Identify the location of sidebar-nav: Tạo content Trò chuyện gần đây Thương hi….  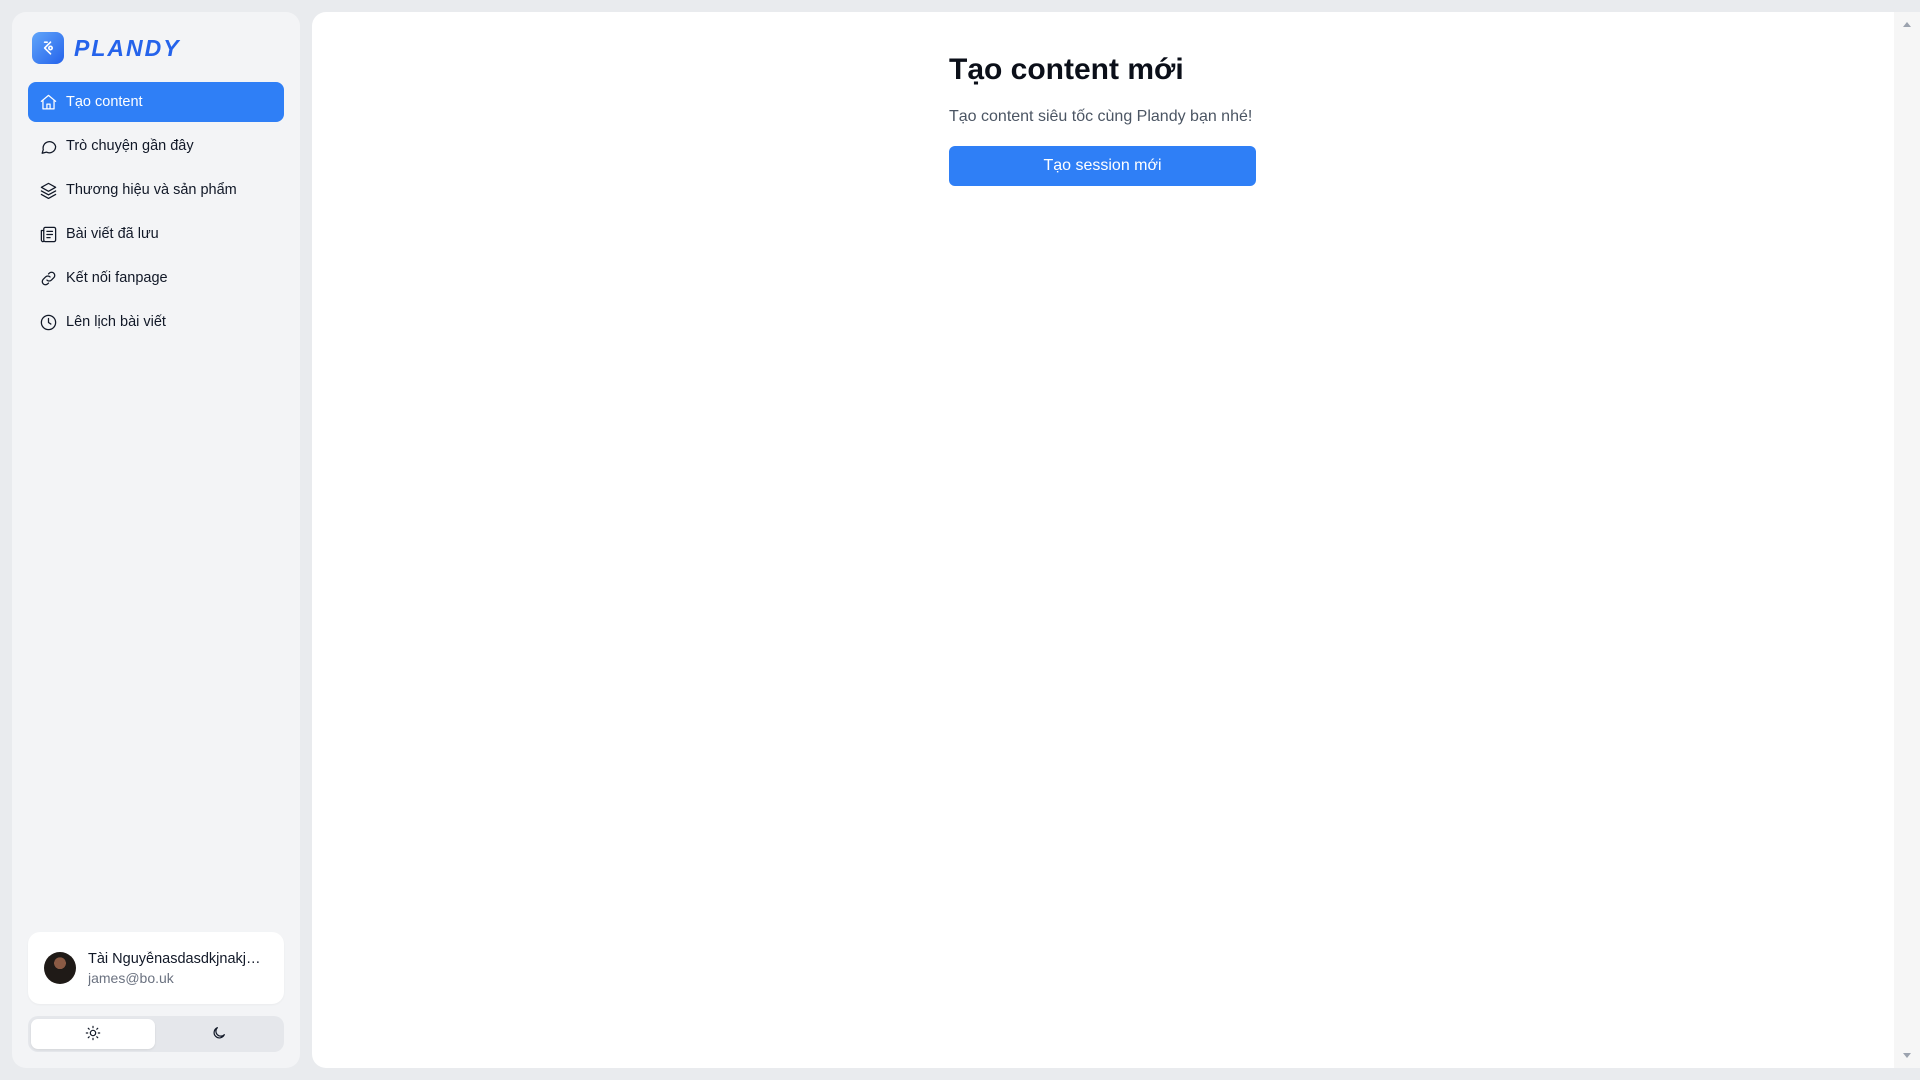
(156, 212).